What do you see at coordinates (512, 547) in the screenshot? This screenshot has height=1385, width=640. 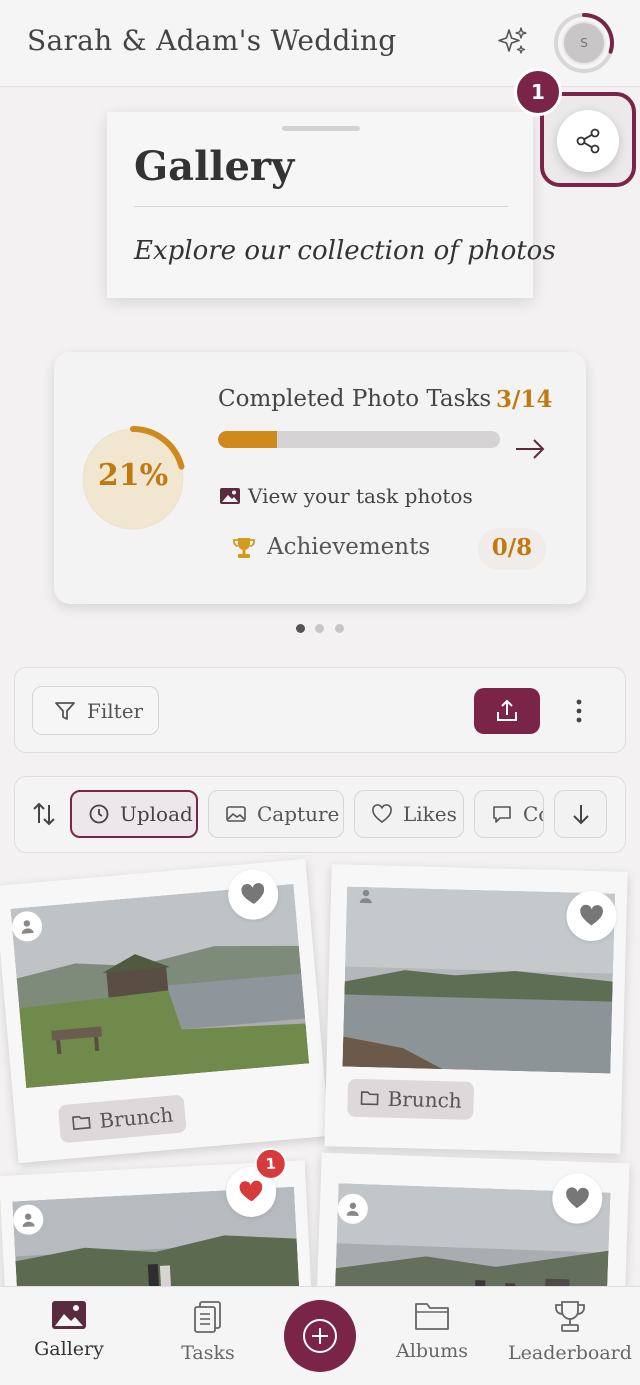 I see `achievements-count: 0/8` at bounding box center [512, 547].